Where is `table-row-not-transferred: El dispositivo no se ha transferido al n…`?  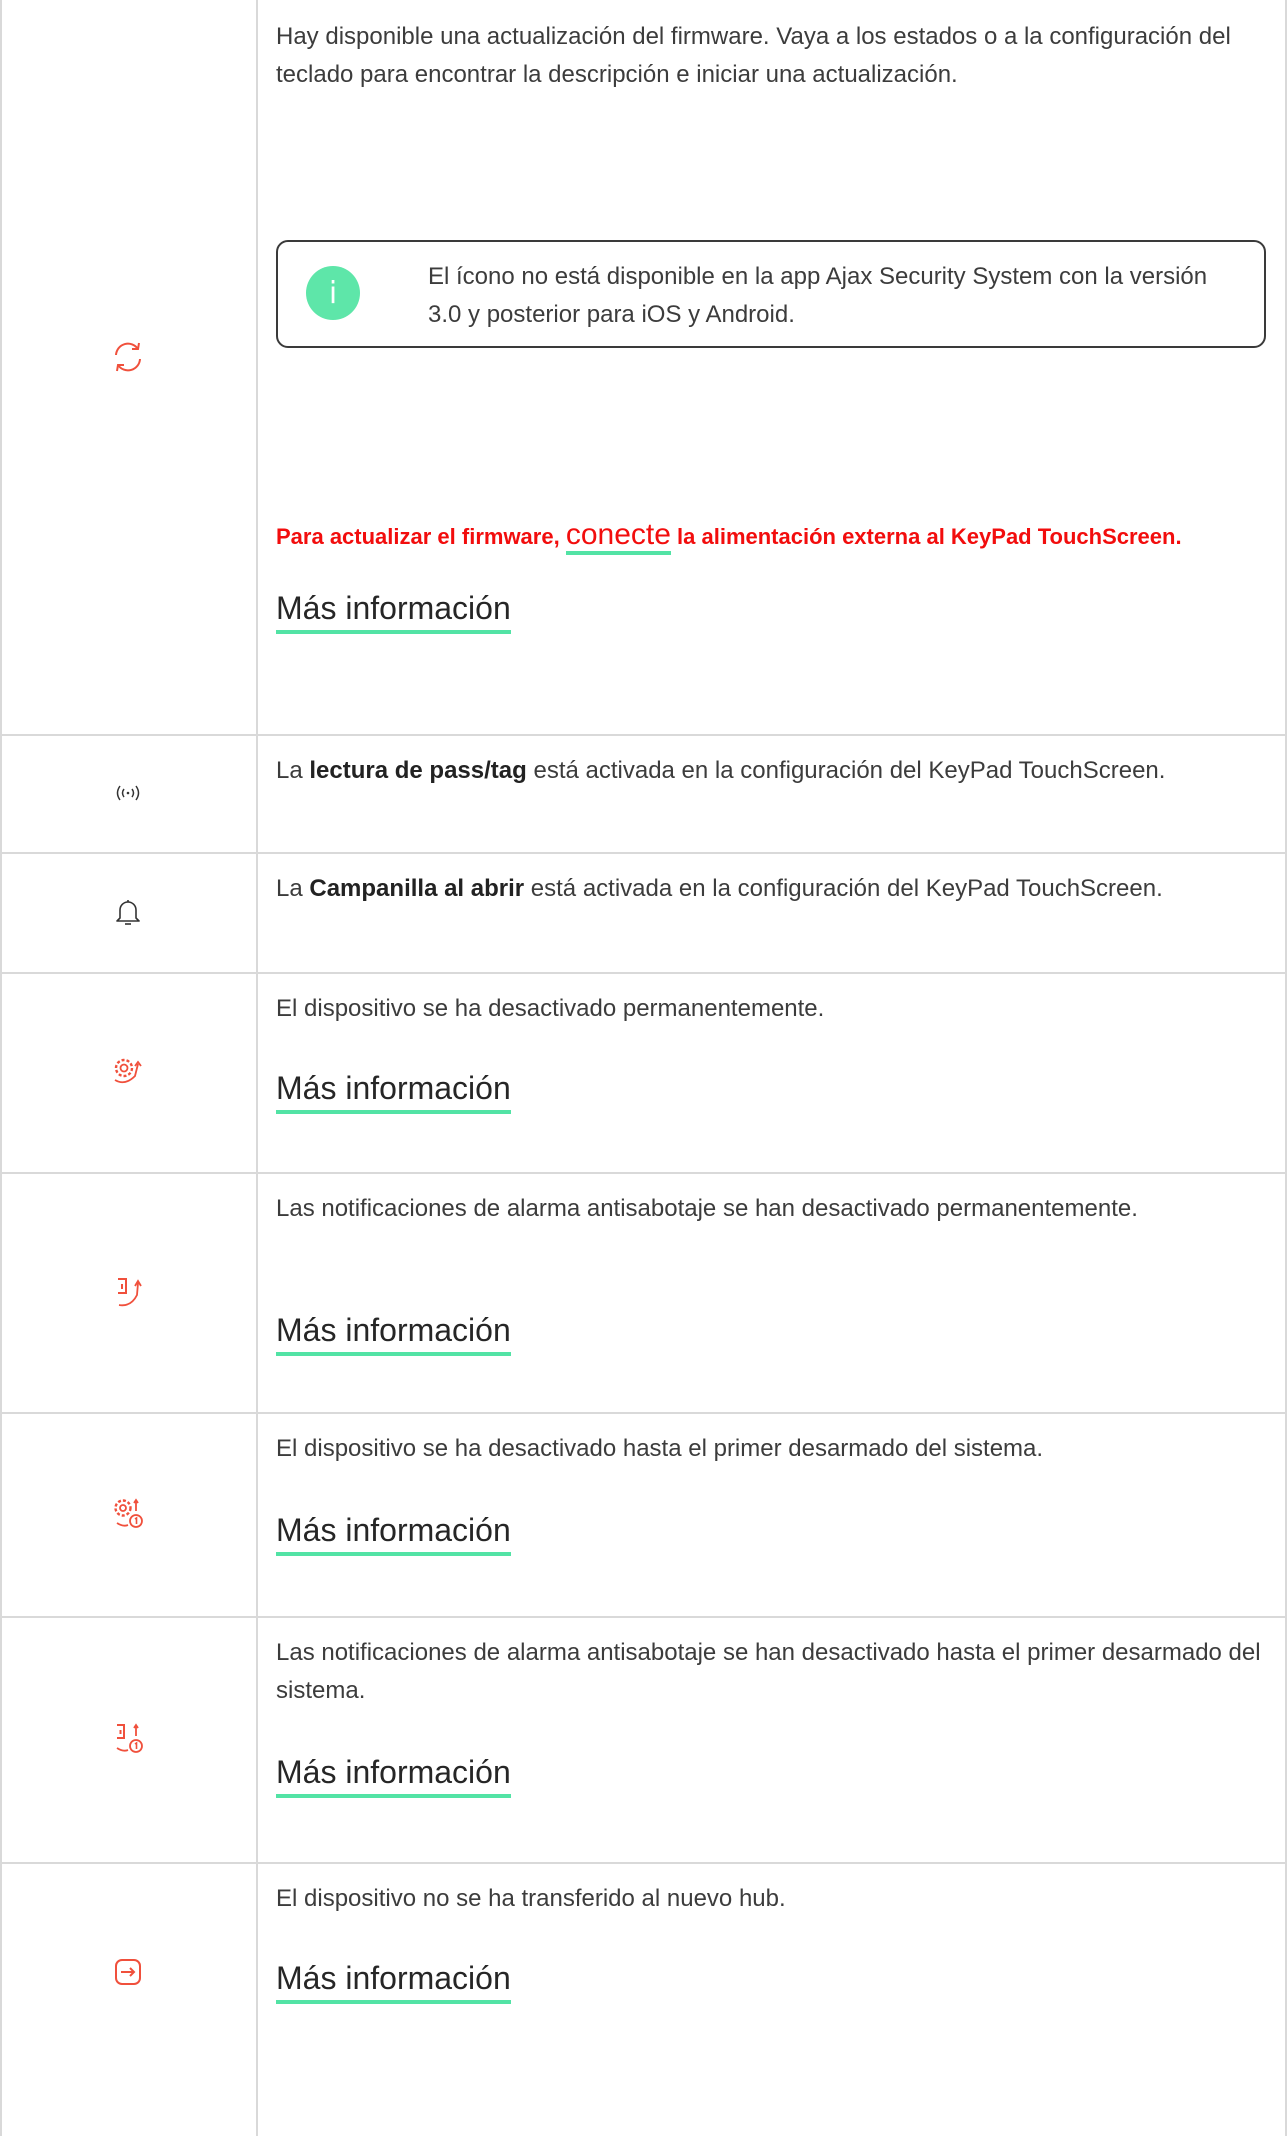
table-row-not-transferred: El dispositivo no se ha transferido al n… is located at coordinates (643, 1999).